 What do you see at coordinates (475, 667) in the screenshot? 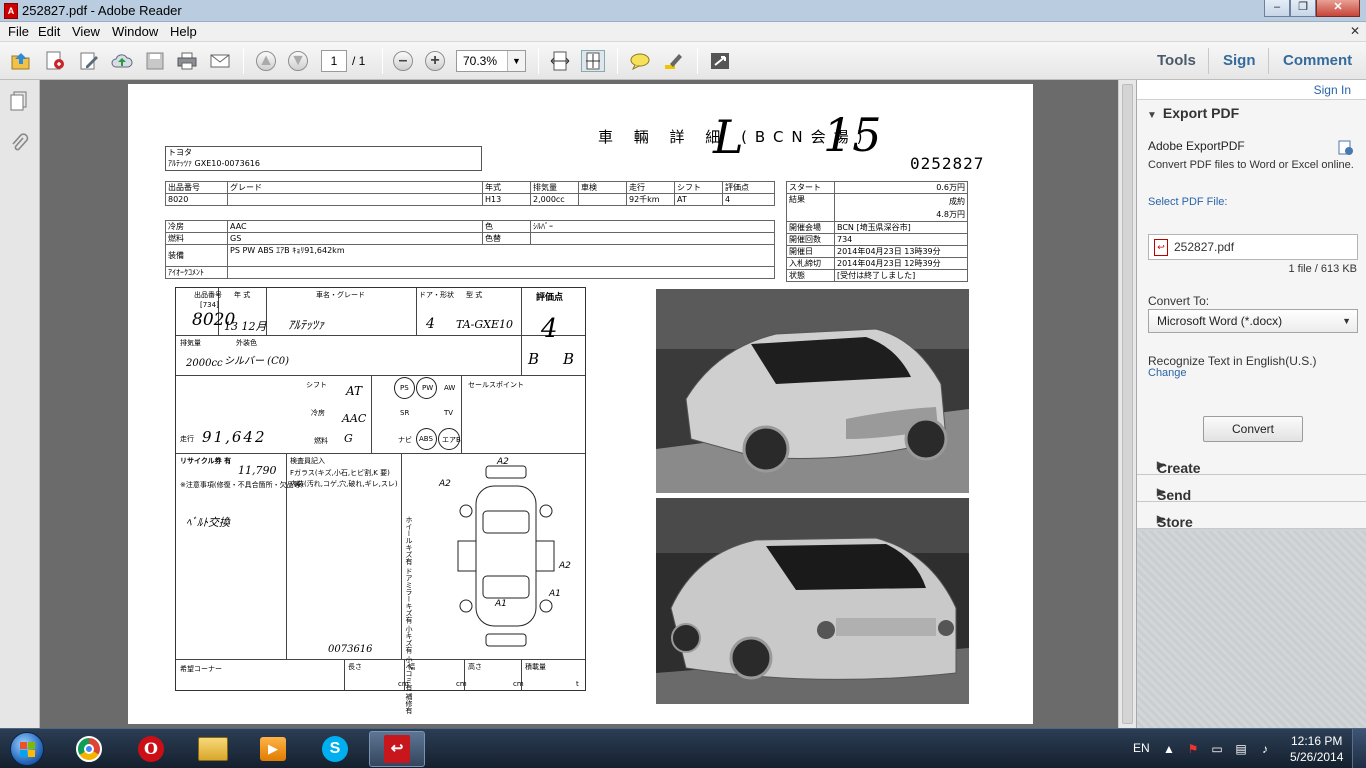
I see `footer-height: 高さ` at bounding box center [475, 667].